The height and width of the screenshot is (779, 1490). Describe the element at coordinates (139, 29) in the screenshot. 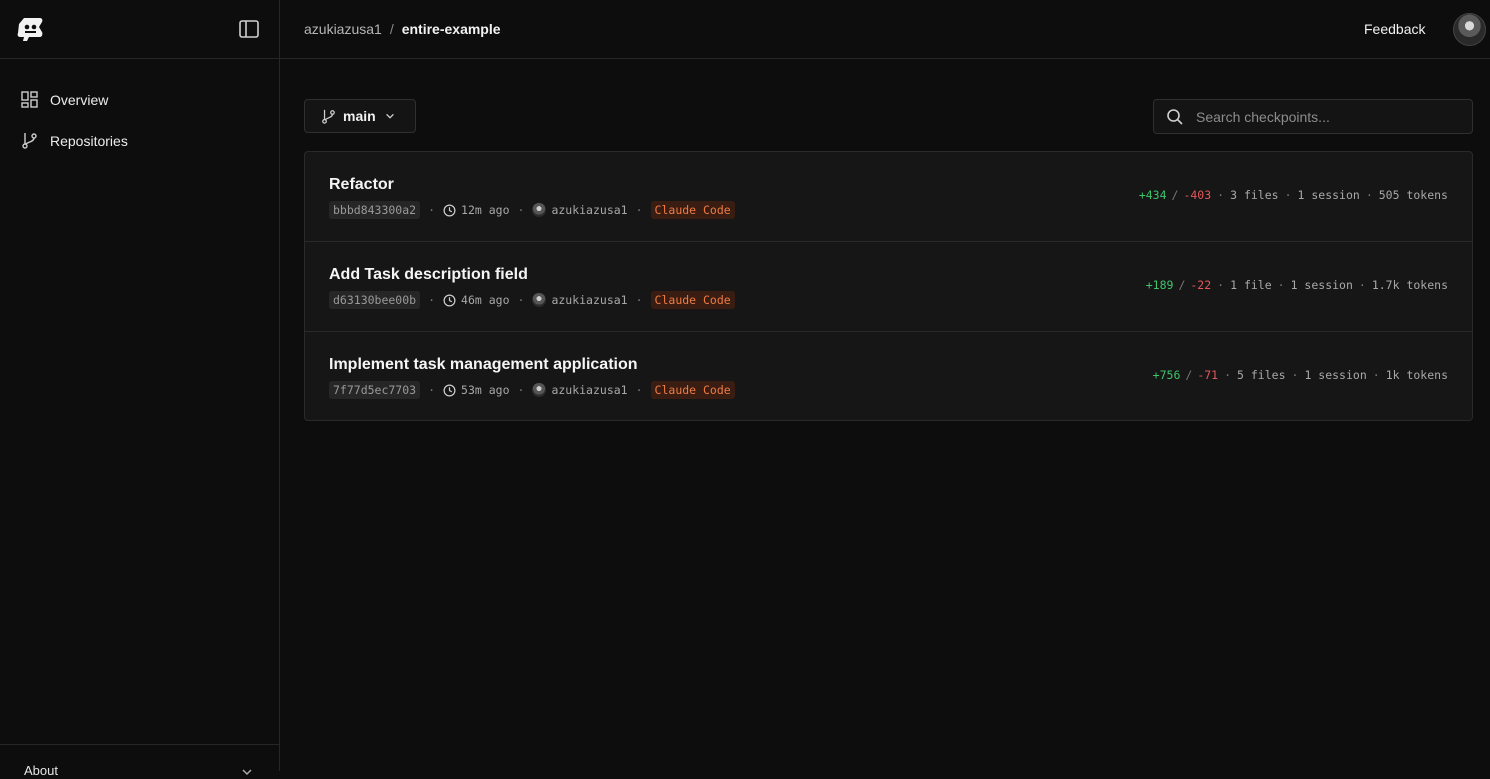

I see `sidebar-header` at that location.